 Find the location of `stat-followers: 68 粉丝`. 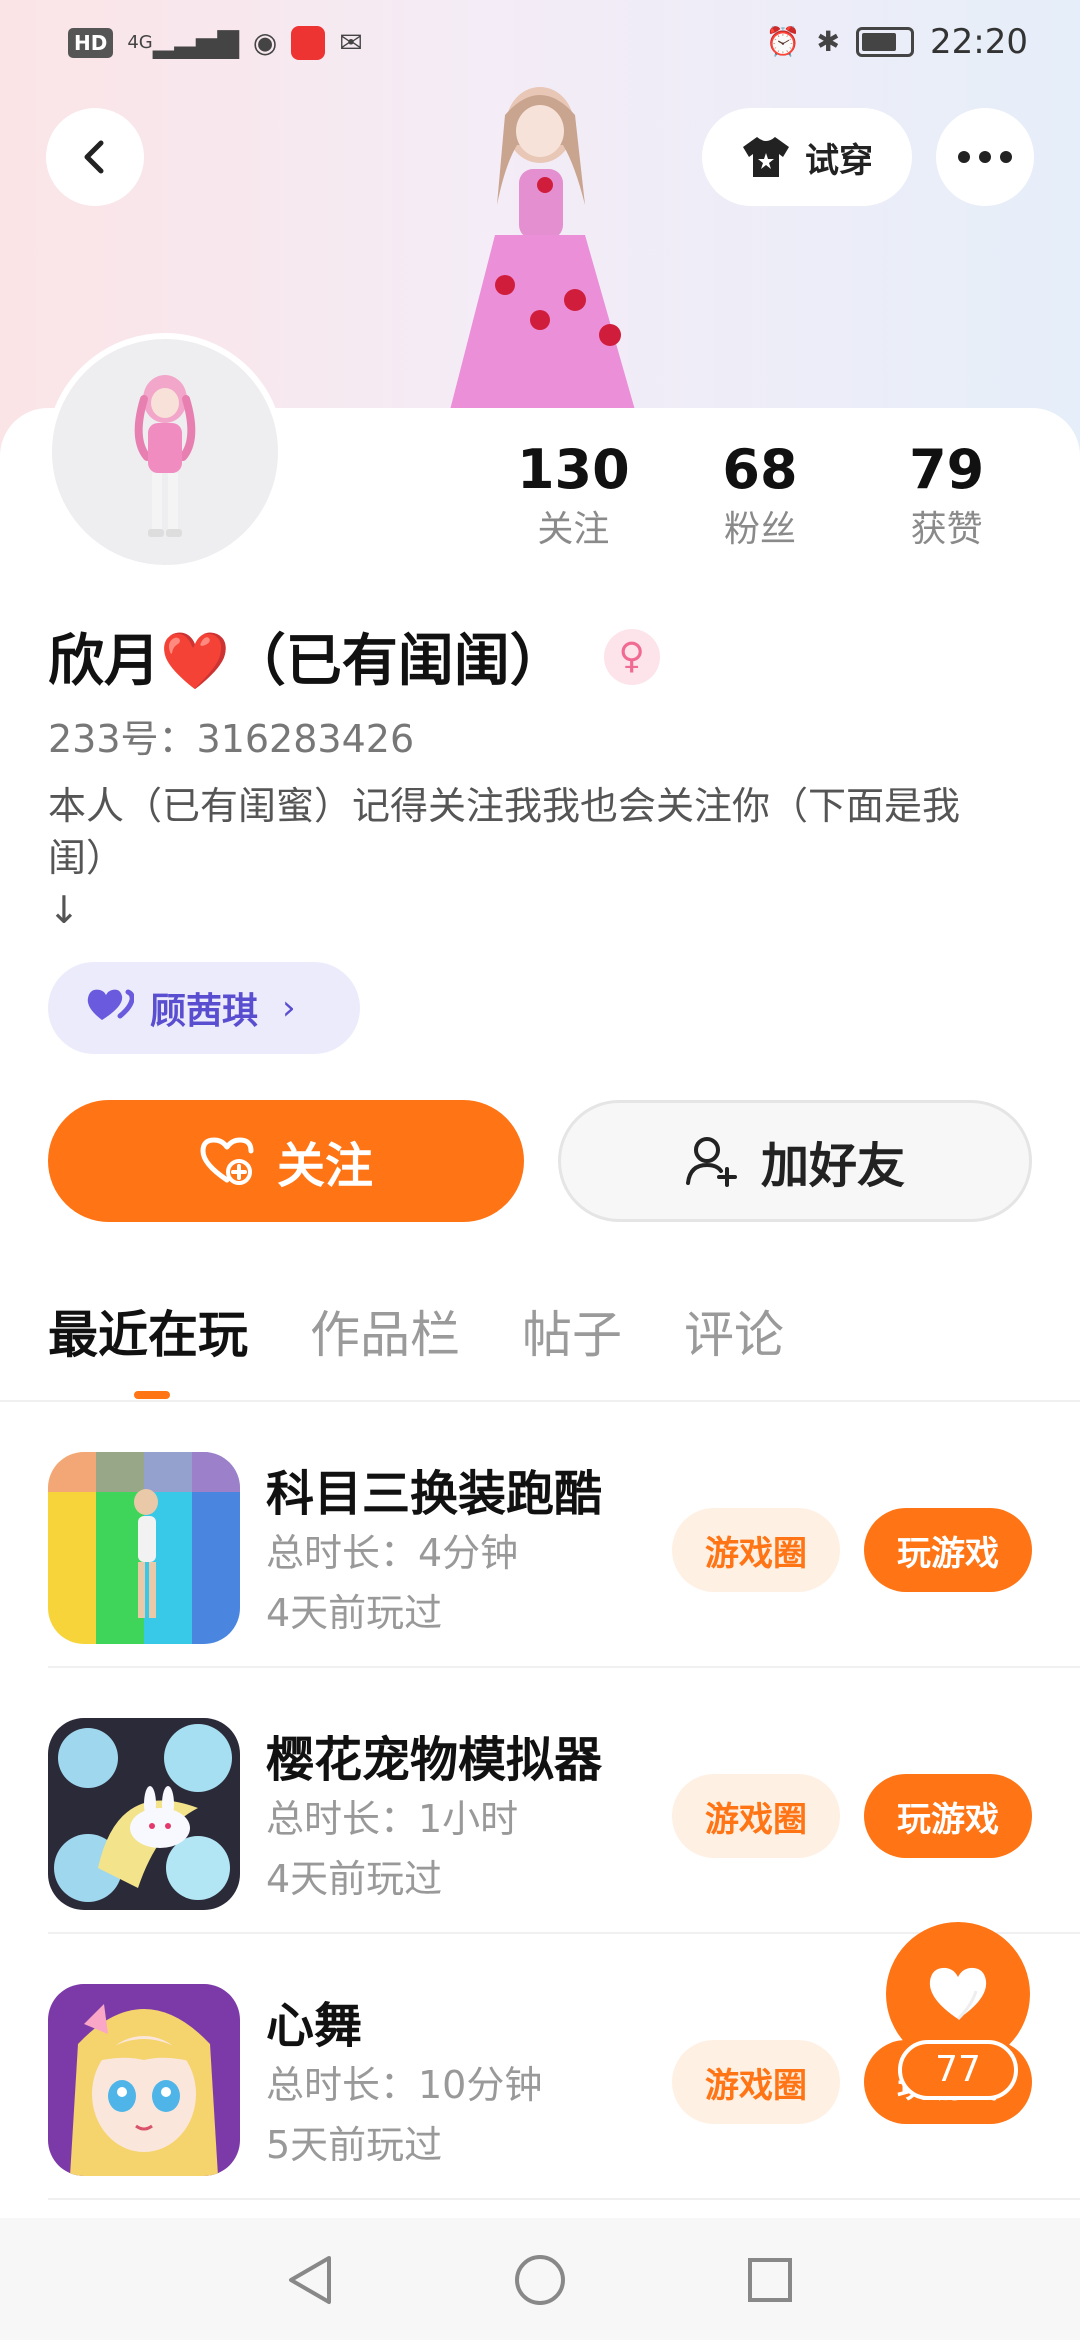

stat-followers: 68 粉丝 is located at coordinates (760, 495).